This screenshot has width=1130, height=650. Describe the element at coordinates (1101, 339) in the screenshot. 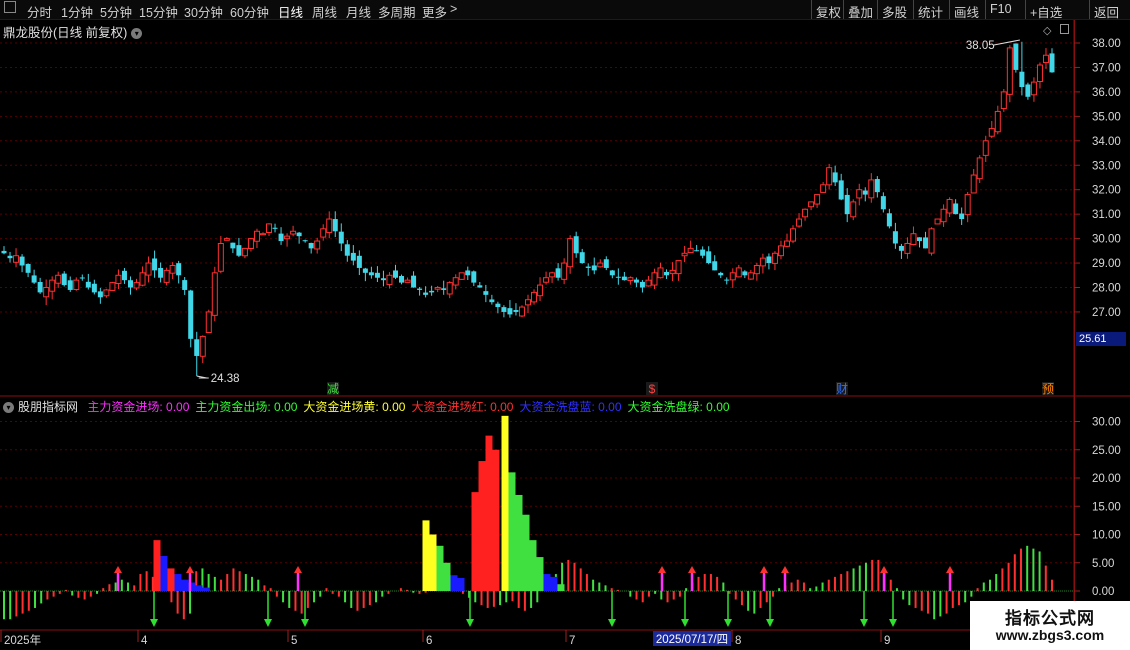

I see `last-price-badge: 25.61` at that location.